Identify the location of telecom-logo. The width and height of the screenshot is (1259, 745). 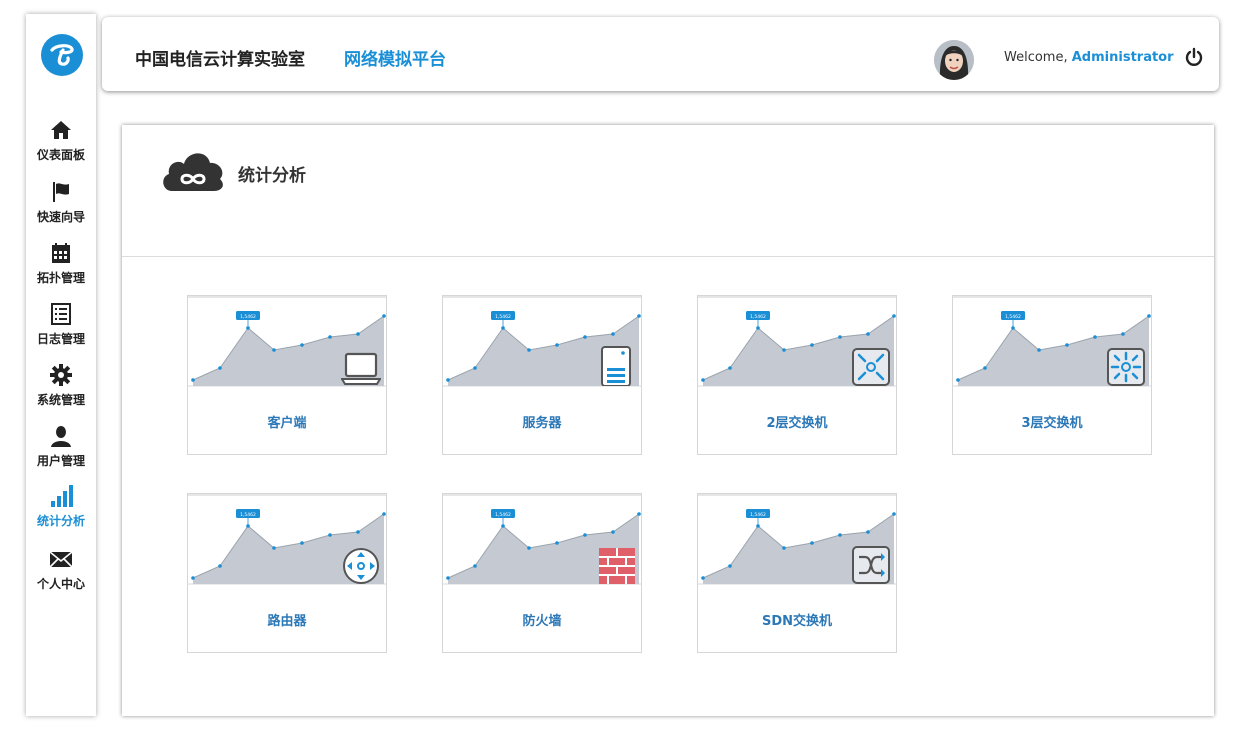
(62, 55).